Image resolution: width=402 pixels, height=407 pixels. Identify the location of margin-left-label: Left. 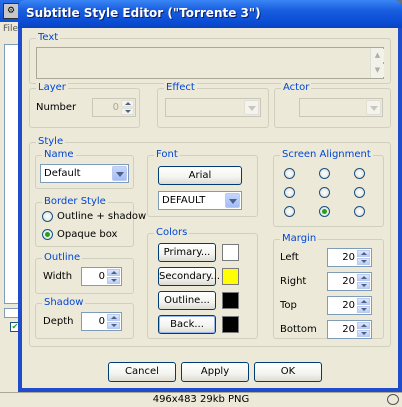
(289, 257).